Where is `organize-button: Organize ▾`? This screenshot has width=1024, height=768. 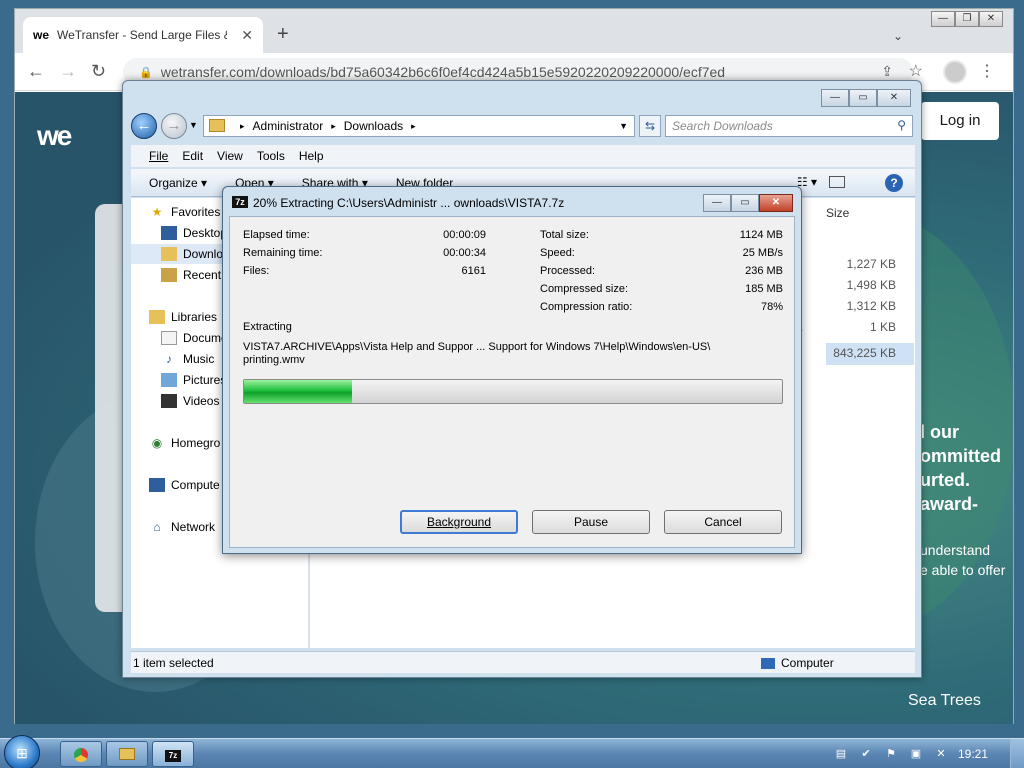
organize-button: Organize ▾ is located at coordinates (178, 183).